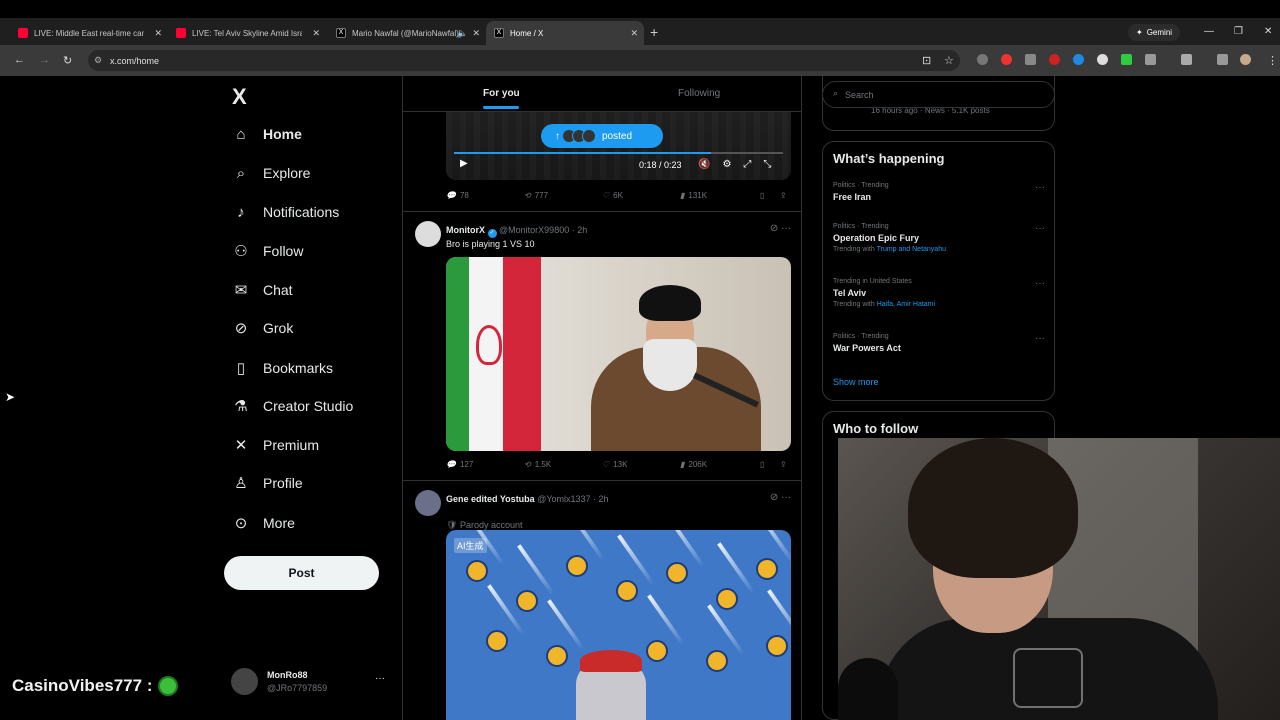 Image resolution: width=1280 pixels, height=720 pixels. I want to click on reload-icon: ↻, so click(67, 60).